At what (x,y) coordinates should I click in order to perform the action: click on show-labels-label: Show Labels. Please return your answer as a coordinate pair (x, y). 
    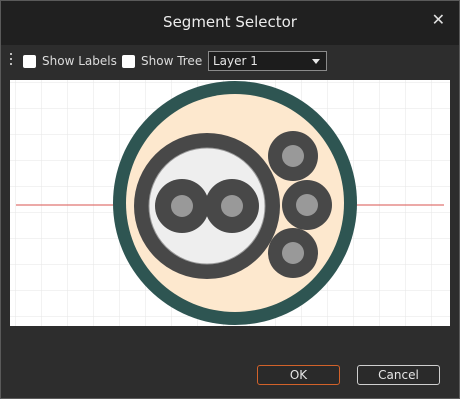
    Looking at the image, I should click on (79, 61).